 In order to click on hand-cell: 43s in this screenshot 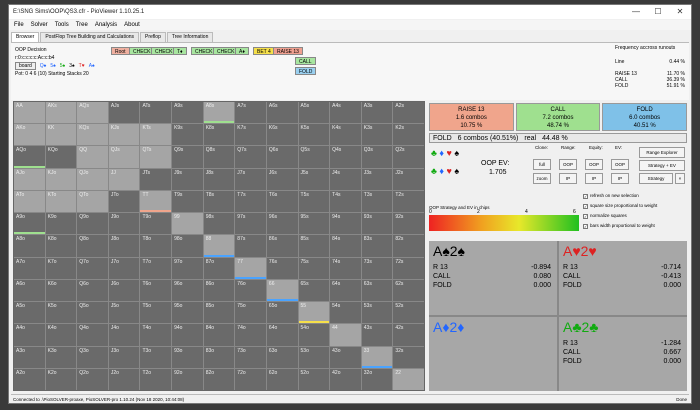, I will do `click(377, 335)`.